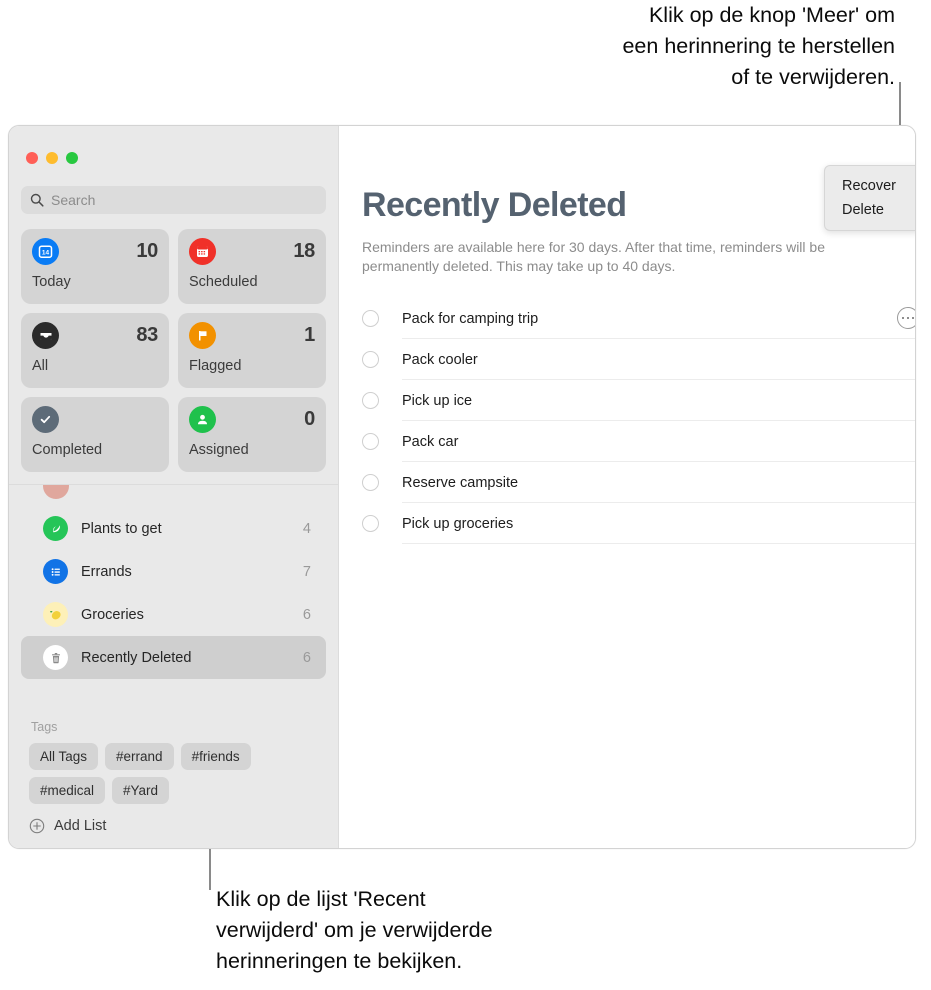  I want to click on window-traffic-lights, so click(173, 145).